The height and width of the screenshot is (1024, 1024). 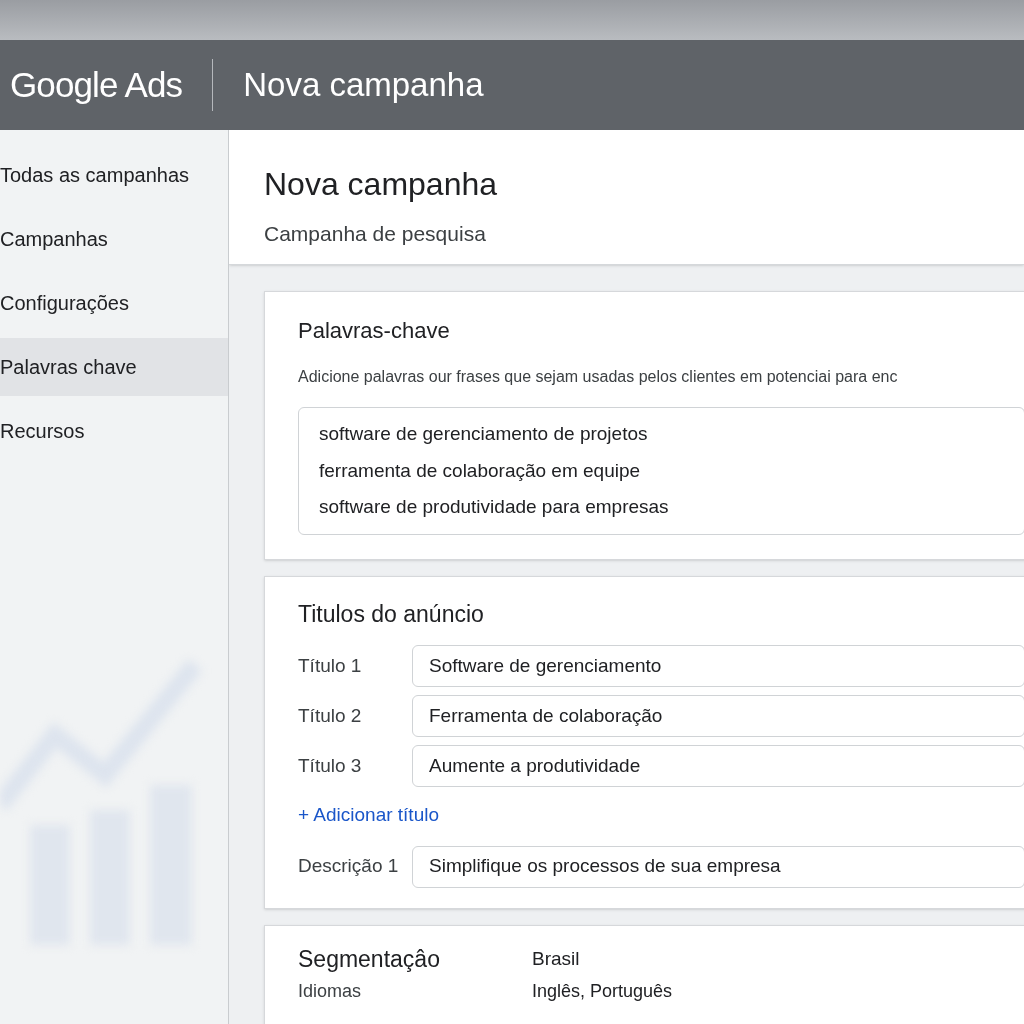 What do you see at coordinates (480, 470) in the screenshot?
I see `keyword-text: ferramenta de colaboração em equipe` at bounding box center [480, 470].